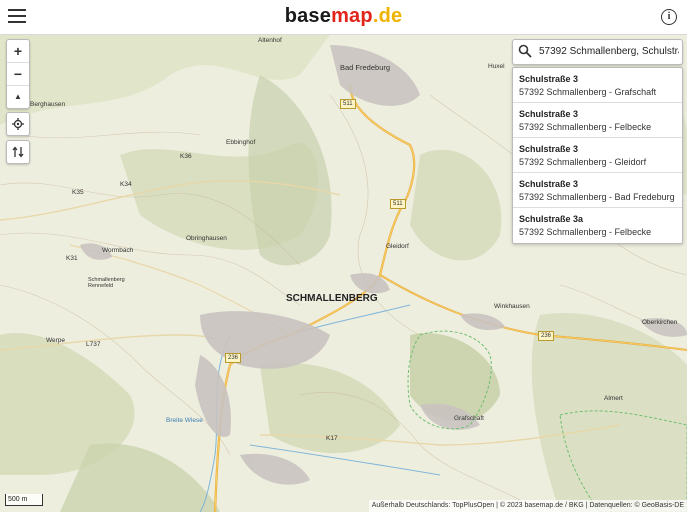  Describe the element at coordinates (512, 306) in the screenshot. I see `place-label: Winkhausen` at that location.